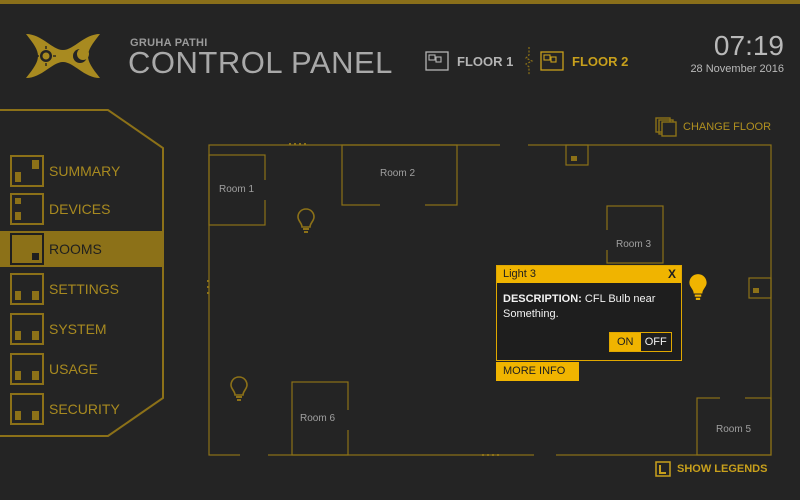 The height and width of the screenshot is (500, 800). What do you see at coordinates (537, 371) in the screenshot?
I see `more-info-button: MORE INFO` at bounding box center [537, 371].